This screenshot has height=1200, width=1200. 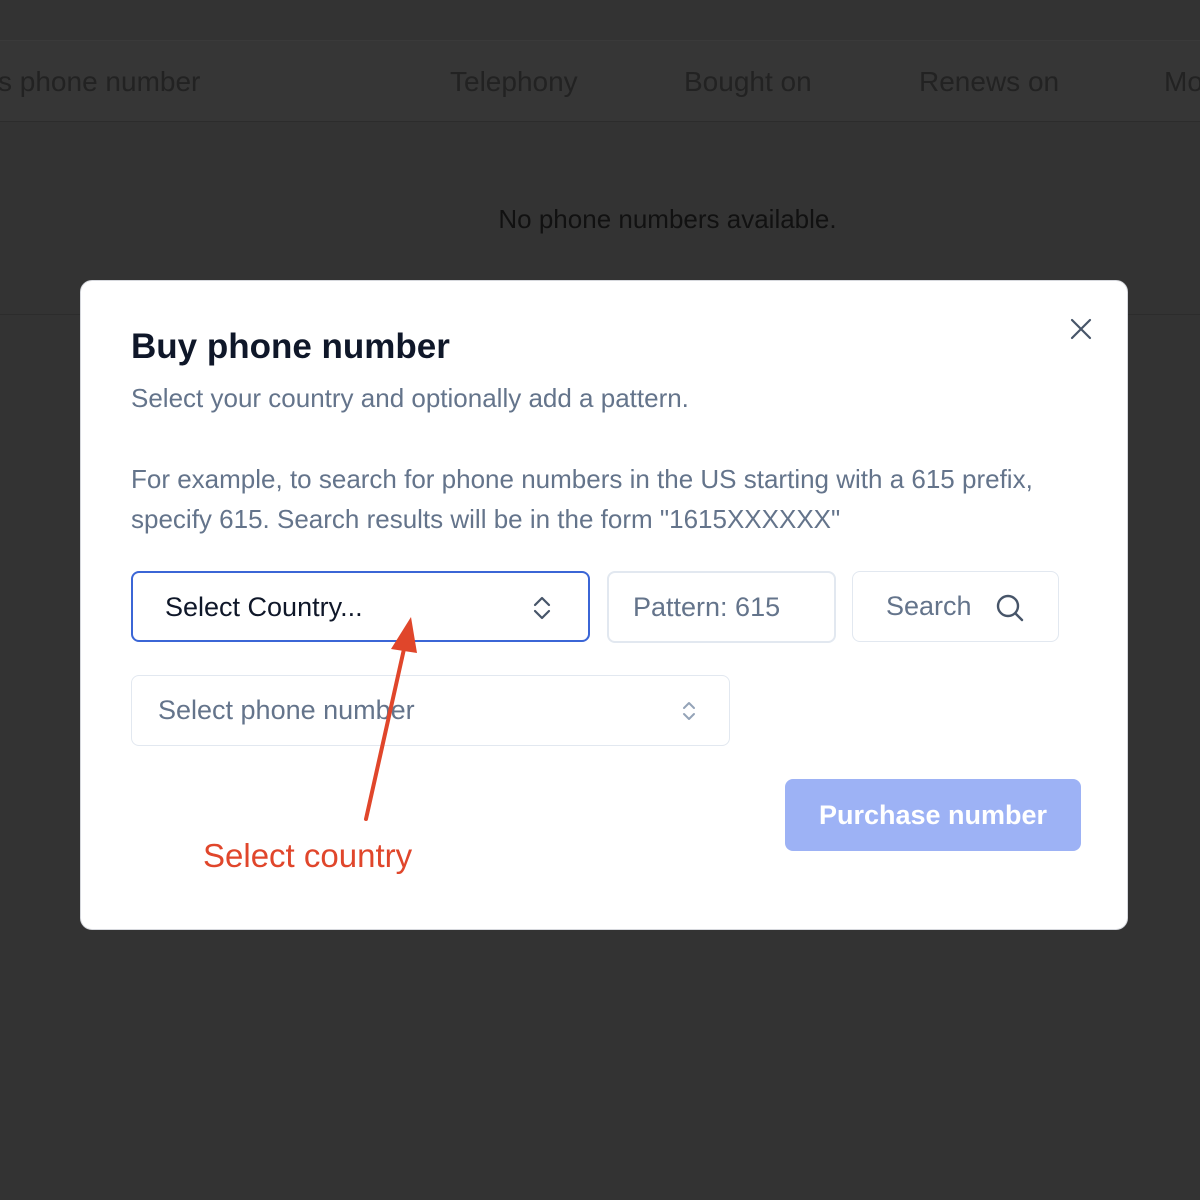 I want to click on column-header-bought-on: Bought on, so click(x=748, y=81).